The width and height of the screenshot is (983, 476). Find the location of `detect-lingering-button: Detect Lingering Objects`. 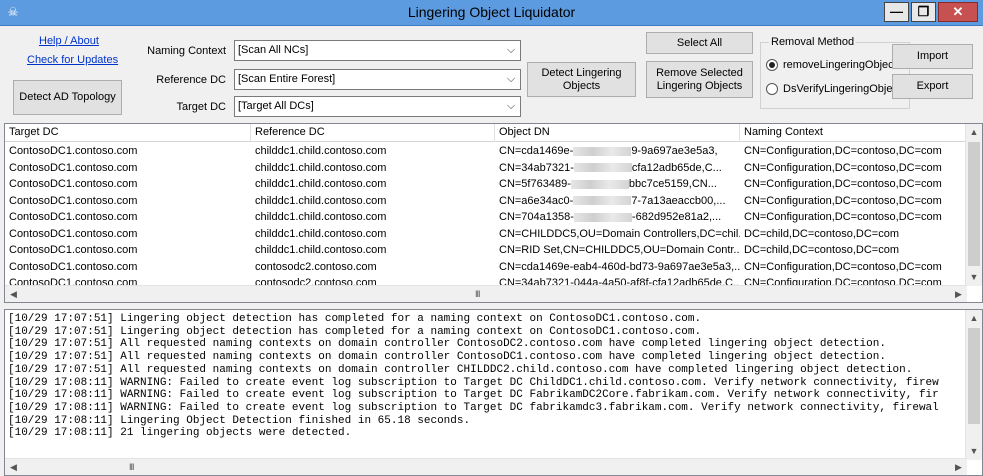

detect-lingering-button: Detect Lingering Objects is located at coordinates (581, 79).